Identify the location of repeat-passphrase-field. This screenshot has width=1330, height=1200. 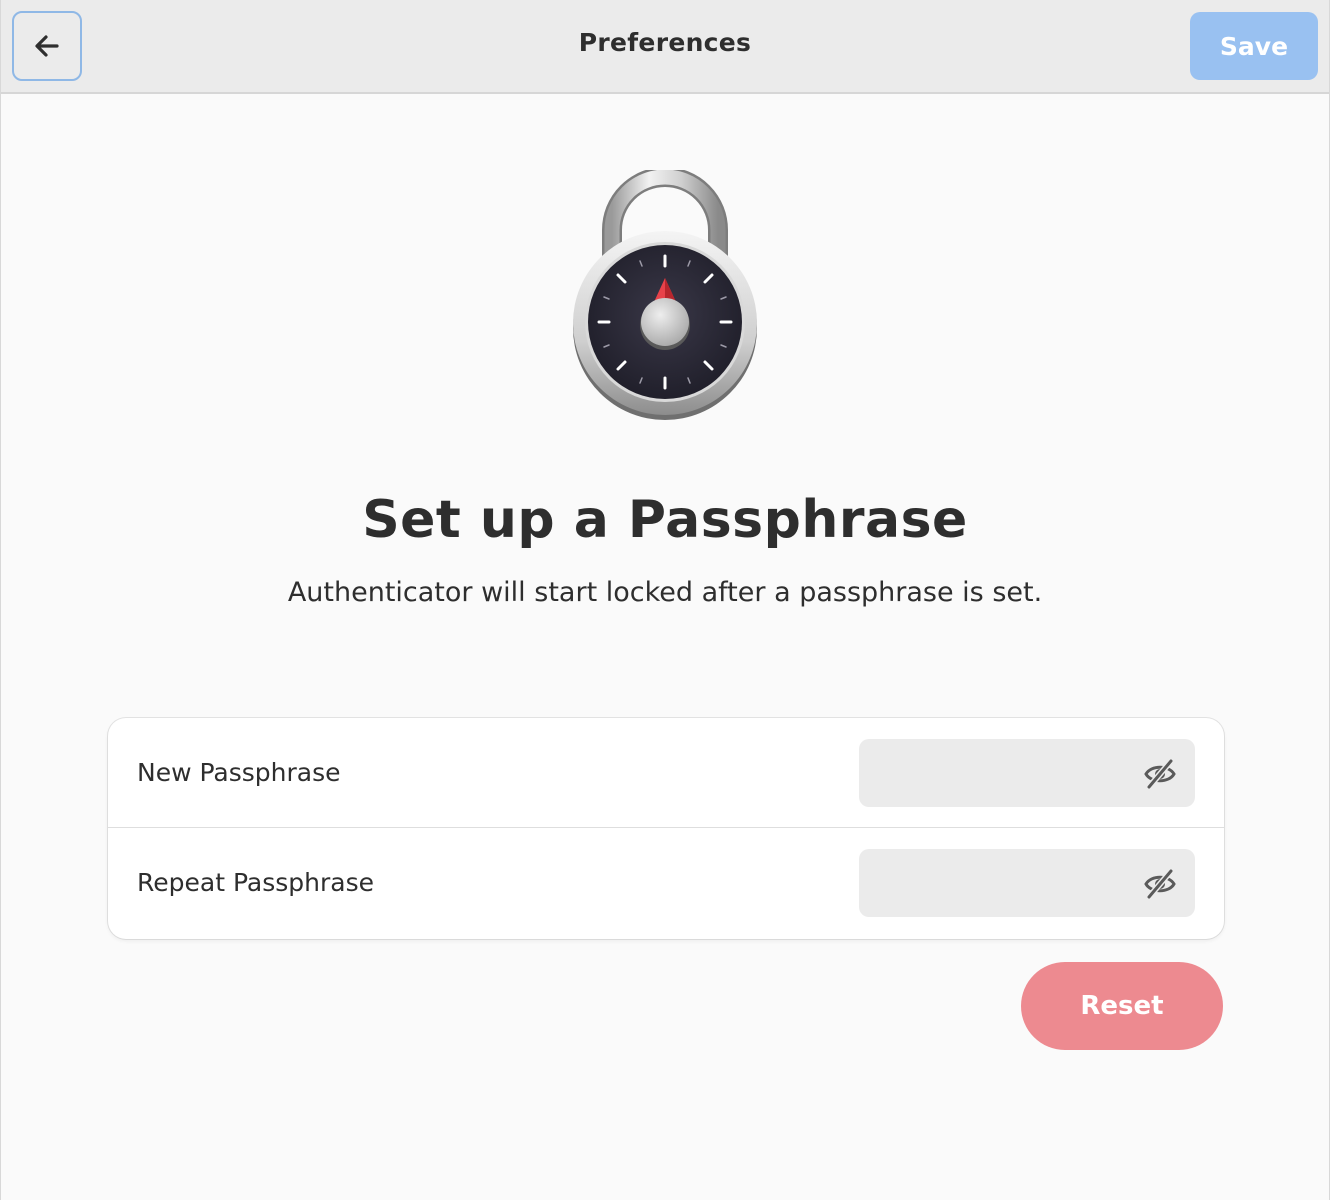
(1027, 883).